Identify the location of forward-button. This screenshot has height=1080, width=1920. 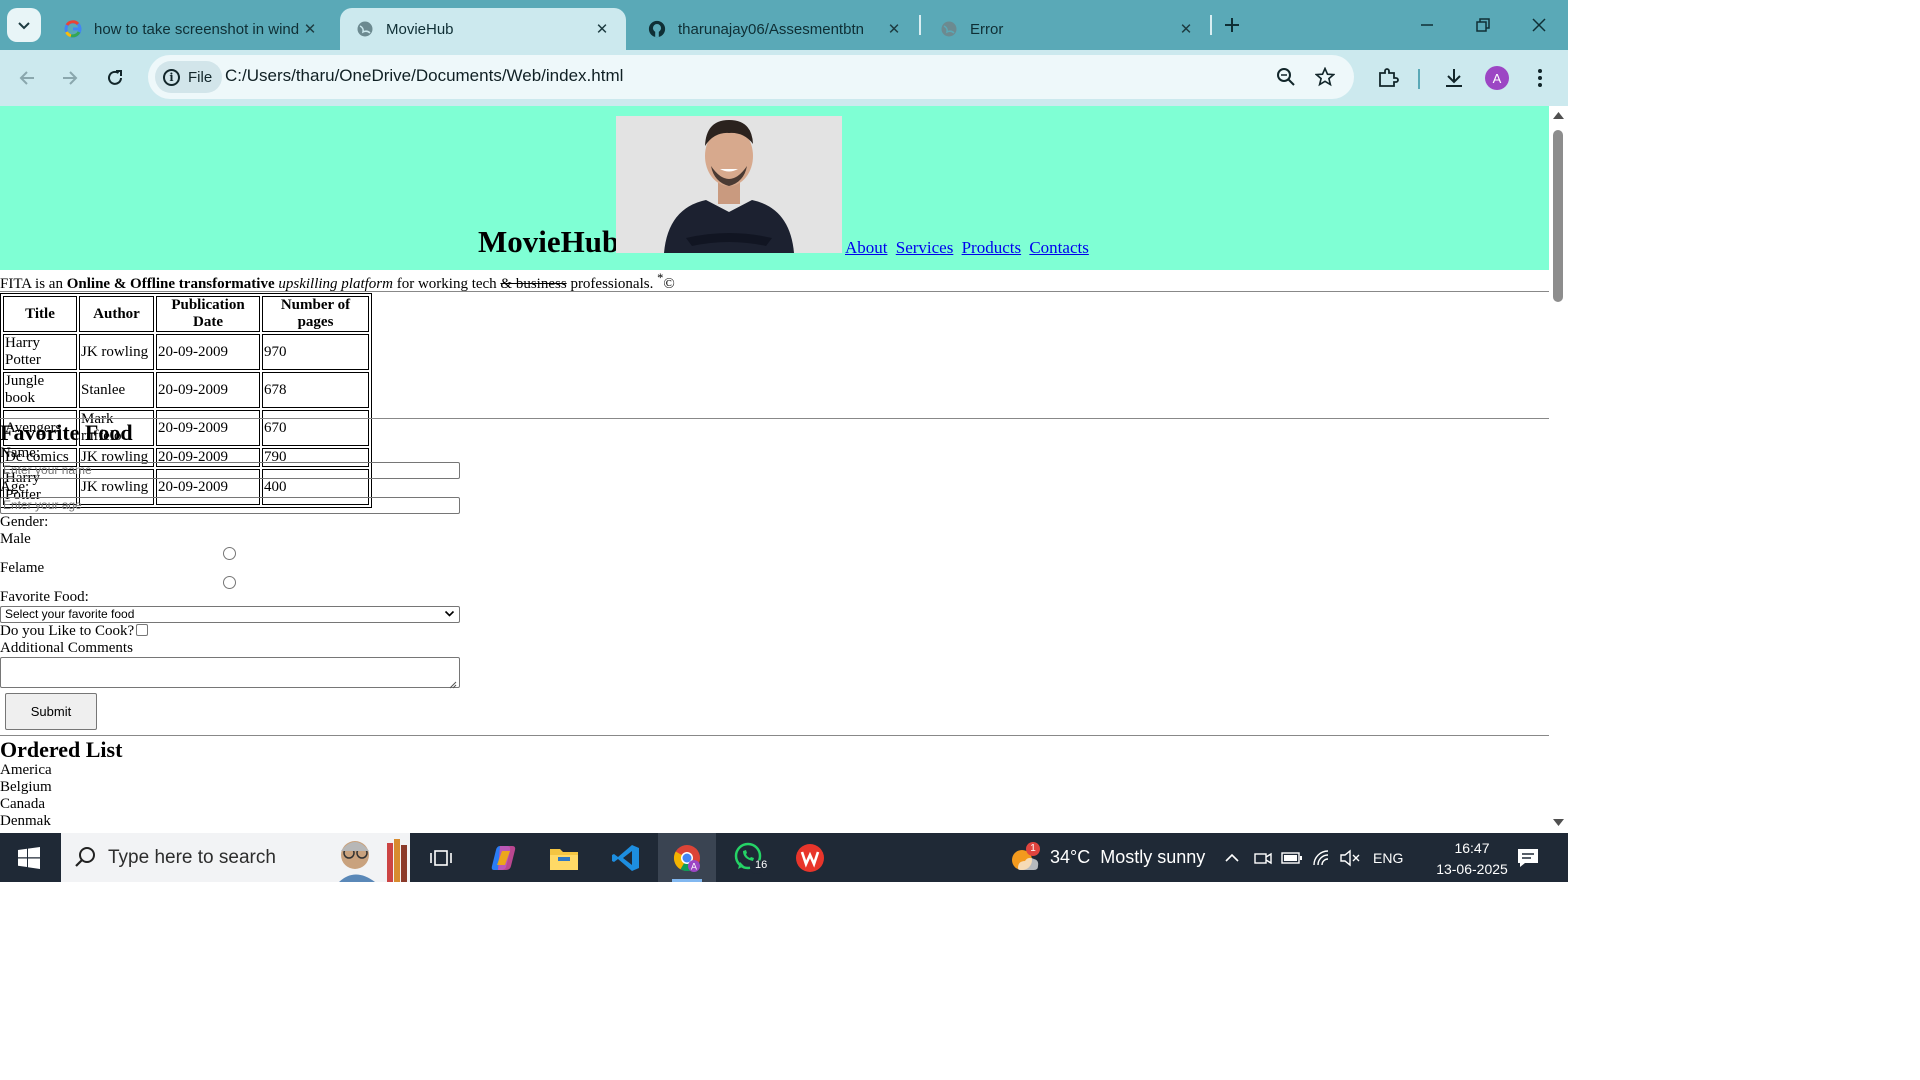
(70, 78).